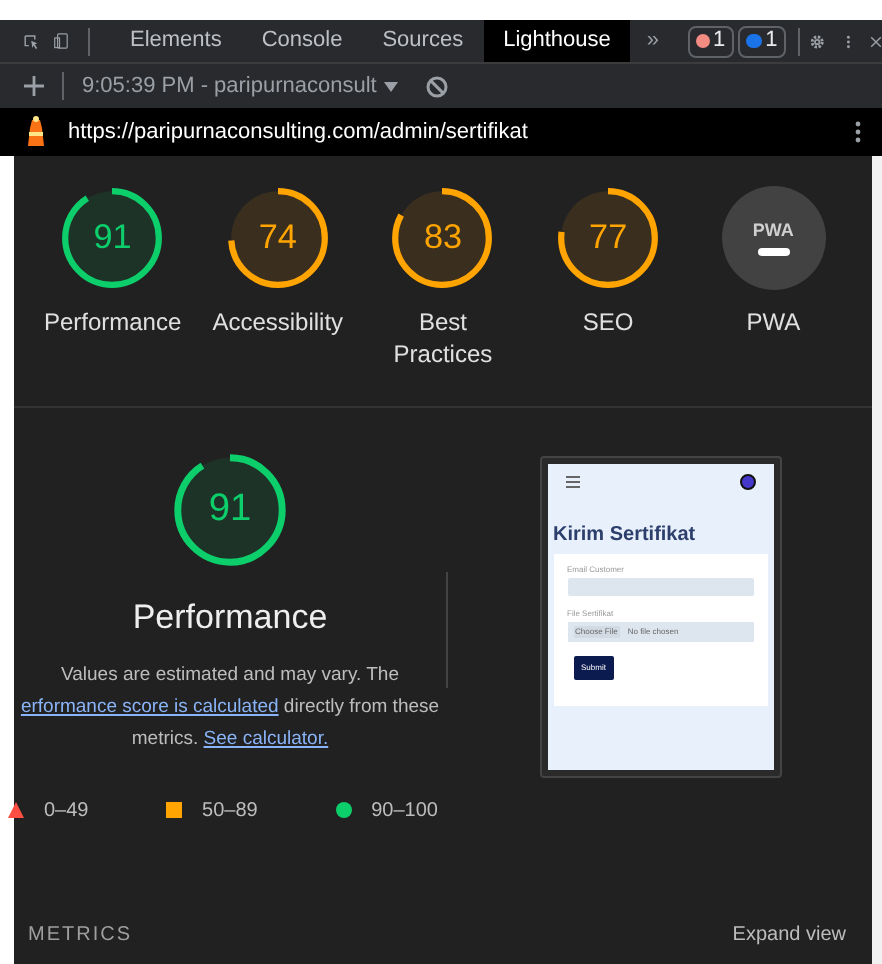 Image resolution: width=882 pixels, height=964 pixels. I want to click on calculator-link: See calculator., so click(266, 738).